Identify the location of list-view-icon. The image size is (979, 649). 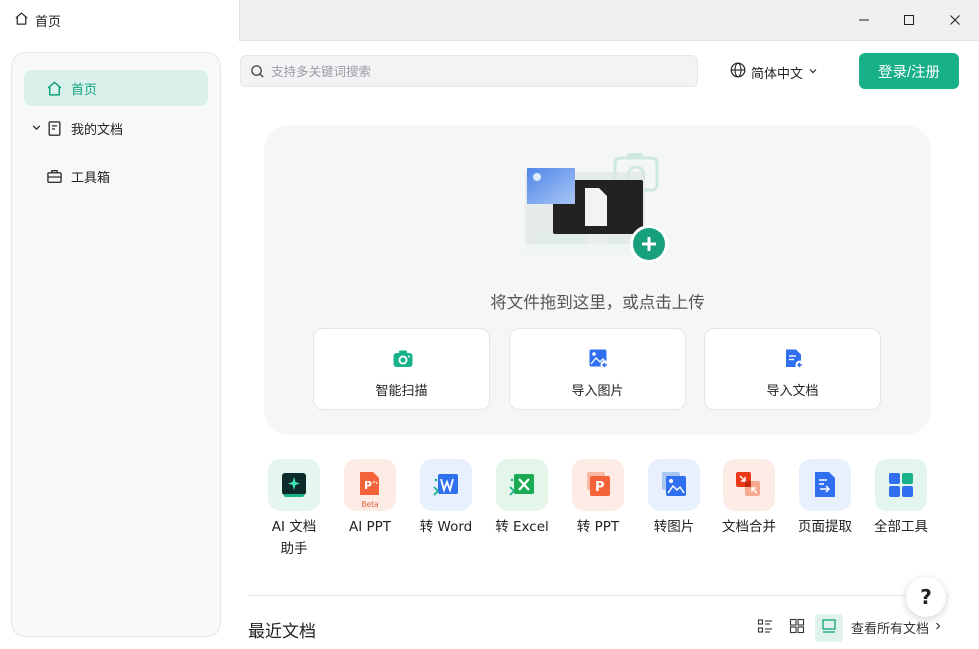
(765, 628).